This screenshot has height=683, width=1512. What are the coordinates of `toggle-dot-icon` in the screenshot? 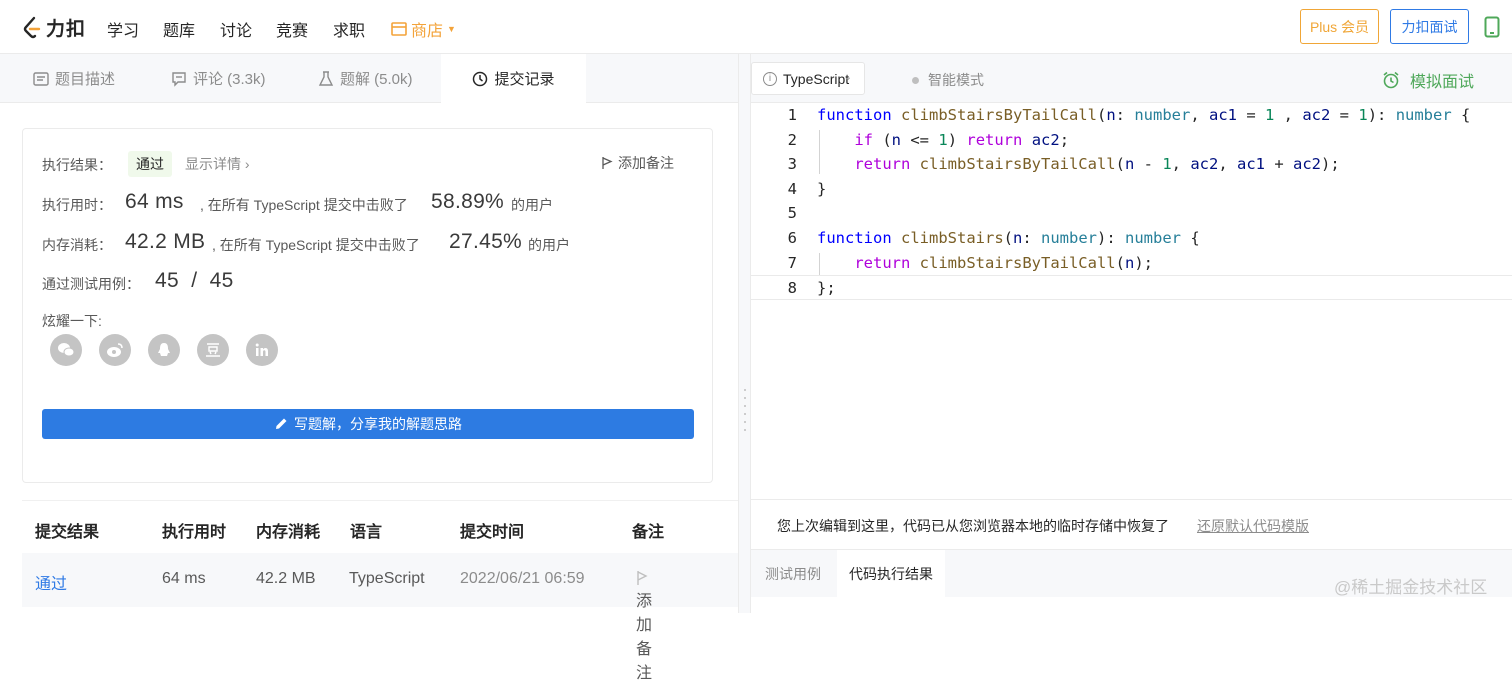 It's located at (915, 80).